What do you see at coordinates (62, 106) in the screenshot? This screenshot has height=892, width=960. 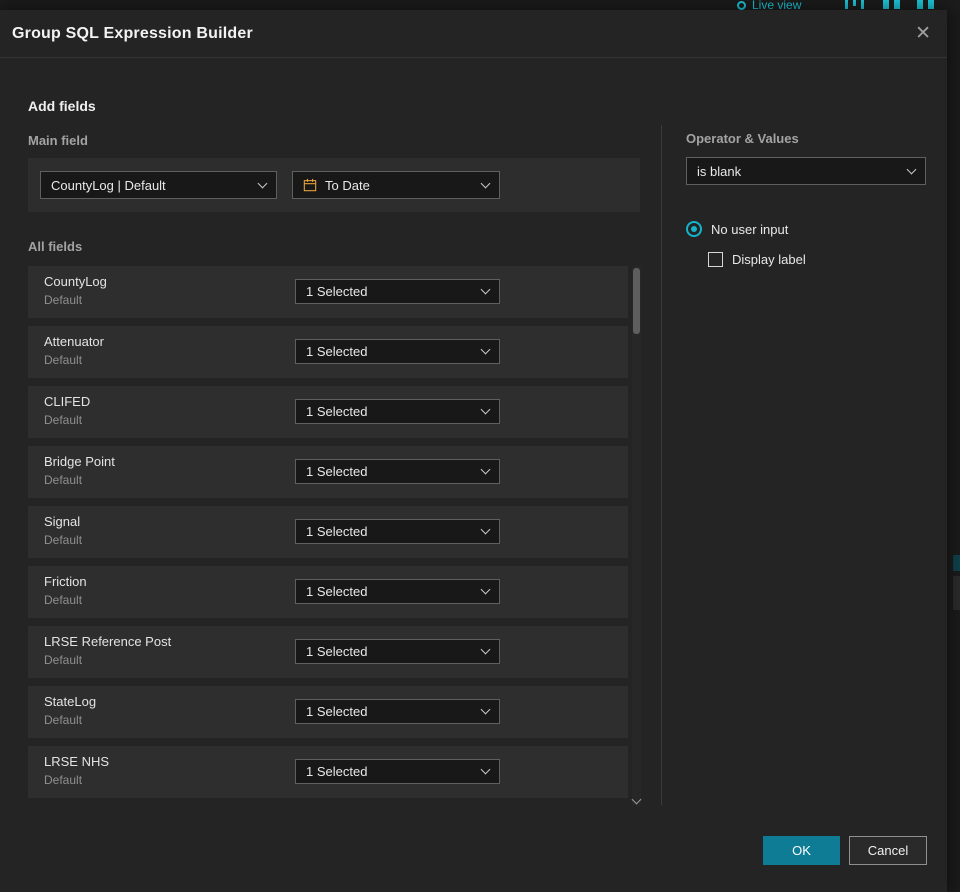 I see `add-fields-heading: Add fields` at bounding box center [62, 106].